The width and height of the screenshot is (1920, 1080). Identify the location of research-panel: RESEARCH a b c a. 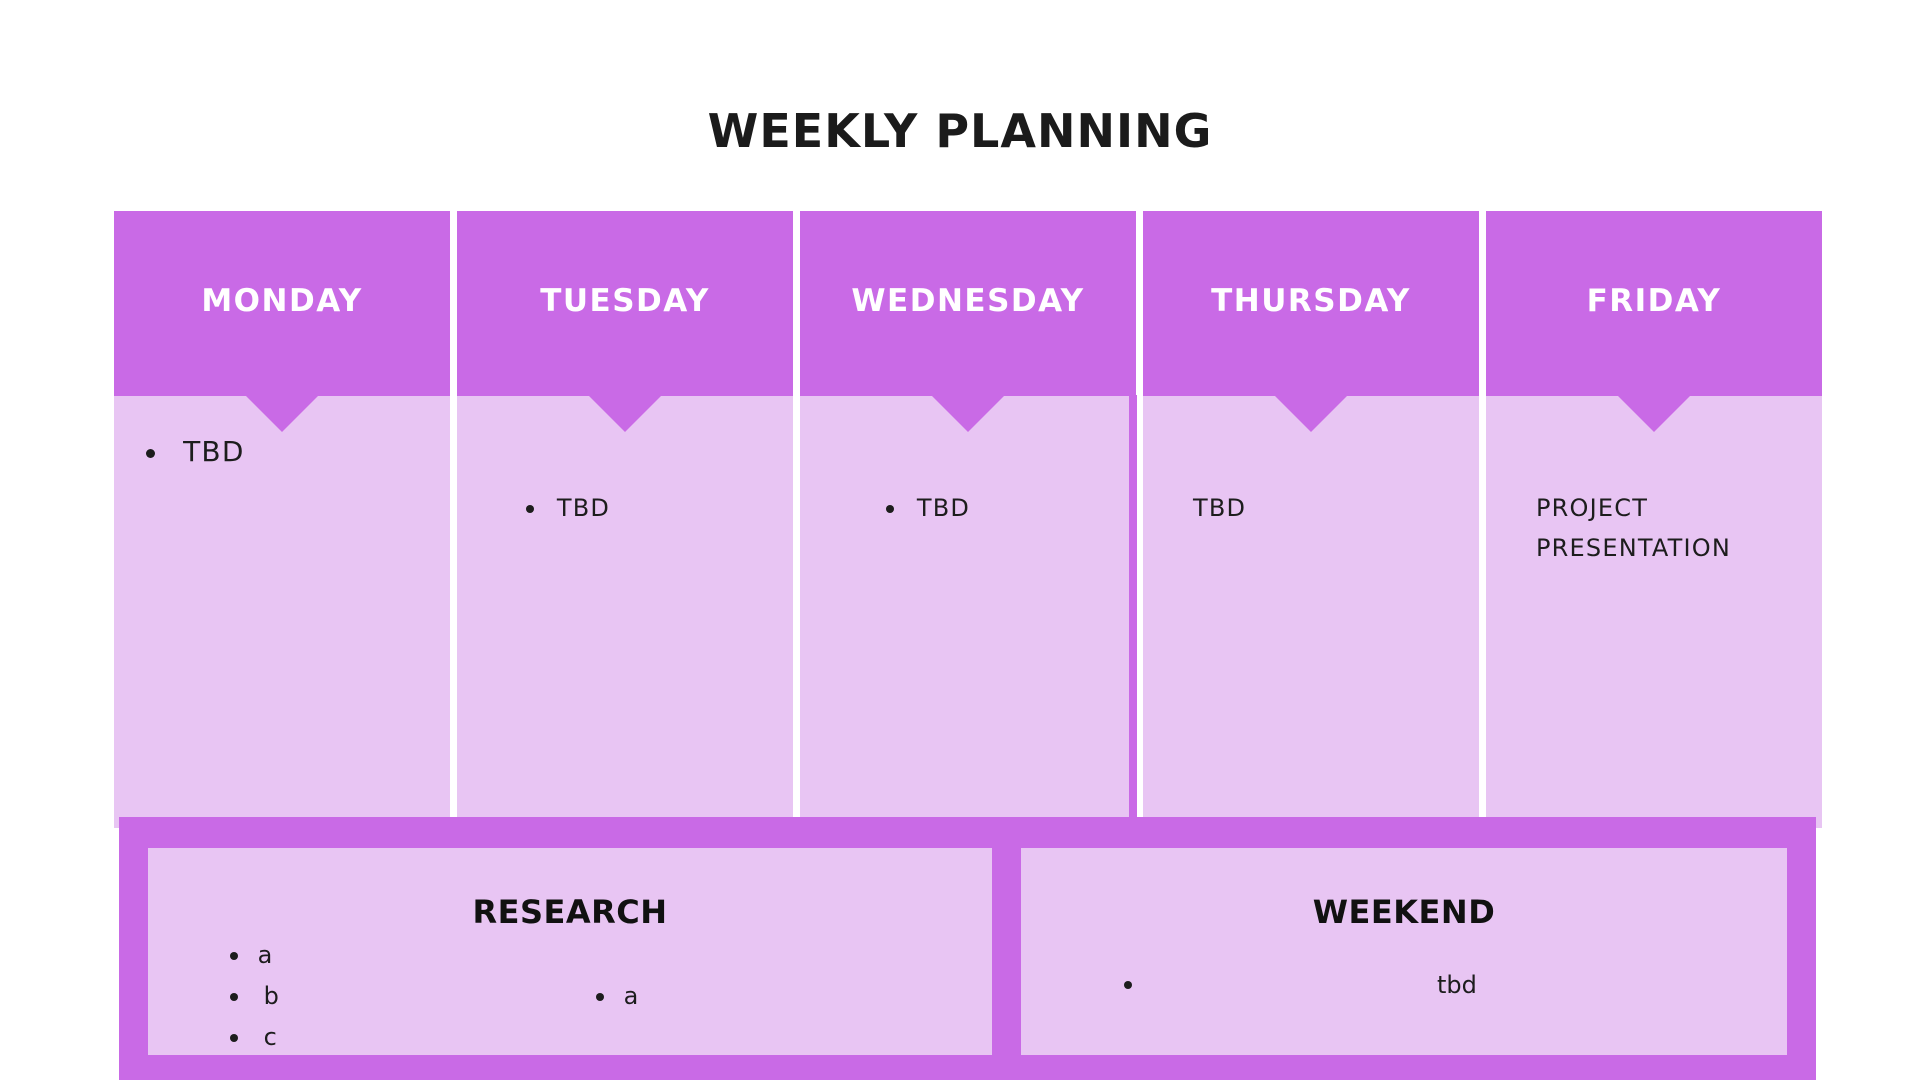
(570, 951).